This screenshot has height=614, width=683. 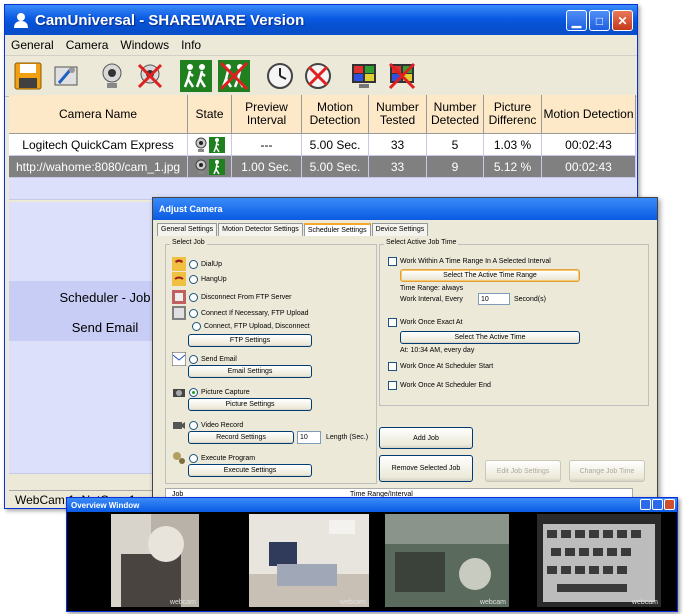 I want to click on save-button, so click(x=28, y=76).